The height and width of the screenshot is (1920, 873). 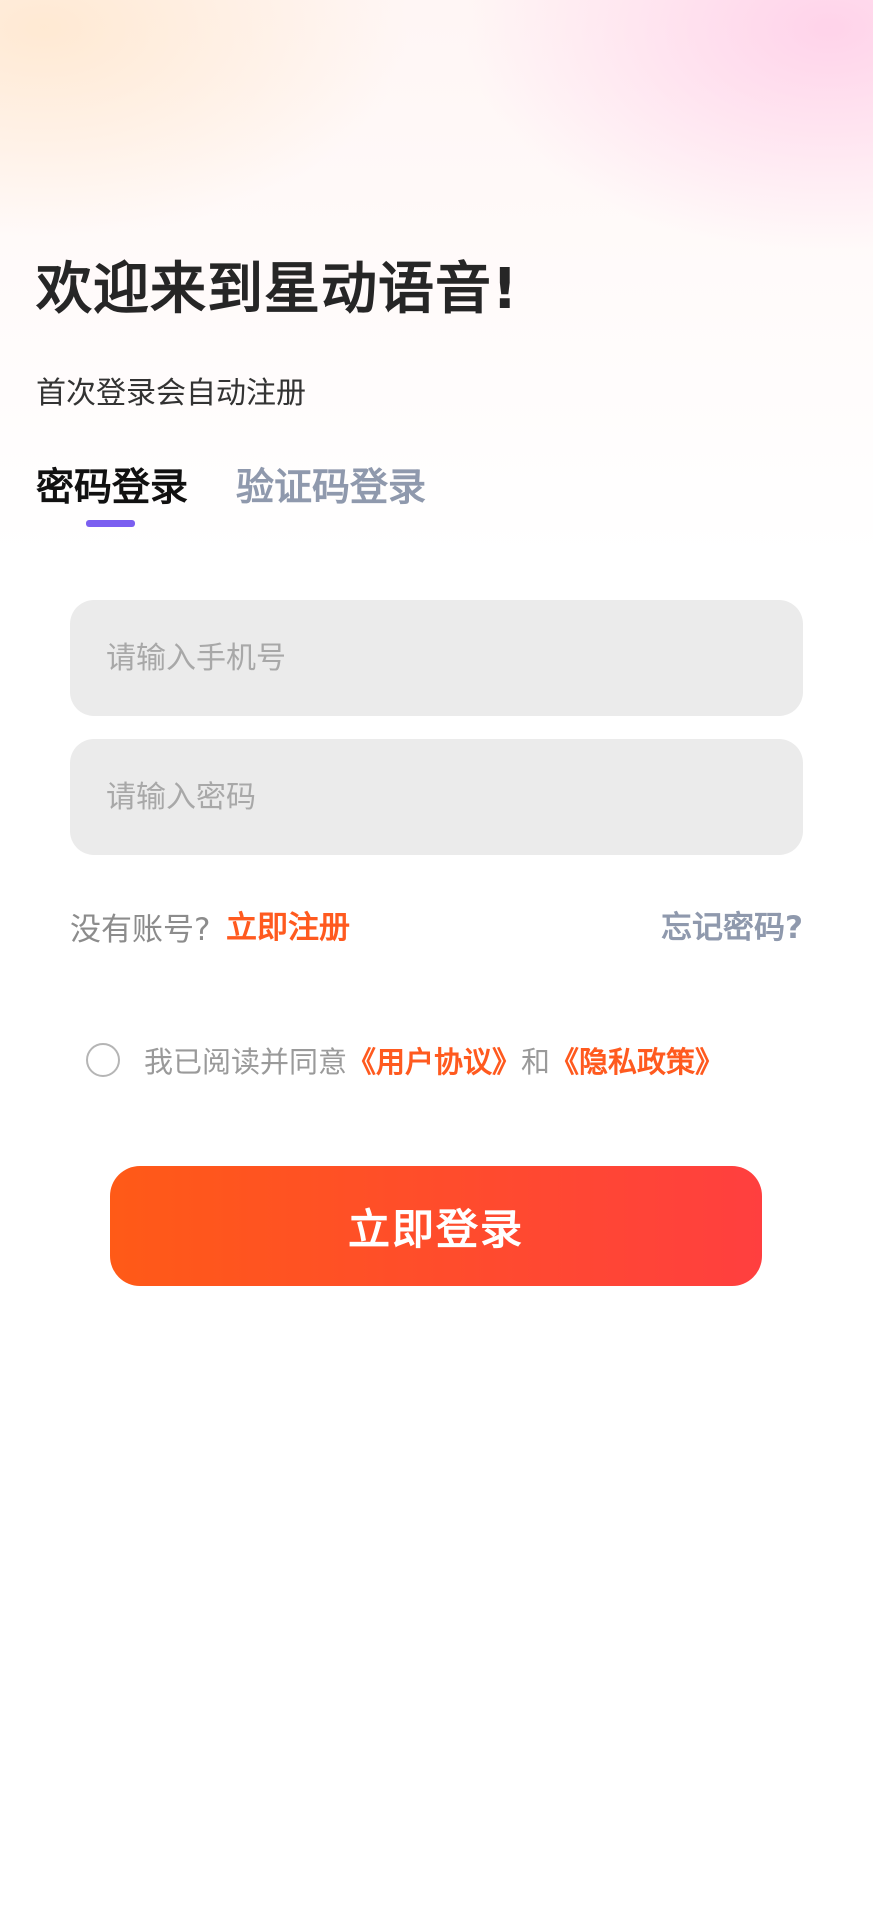 What do you see at coordinates (536, 1062) in the screenshot?
I see `agreement-conjunction: 和` at bounding box center [536, 1062].